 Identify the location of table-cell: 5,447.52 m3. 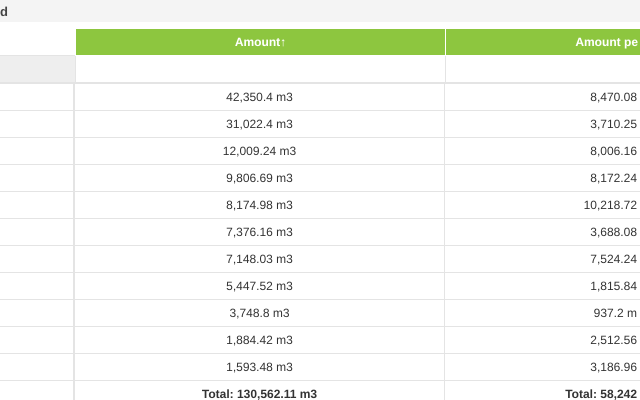
(260, 286).